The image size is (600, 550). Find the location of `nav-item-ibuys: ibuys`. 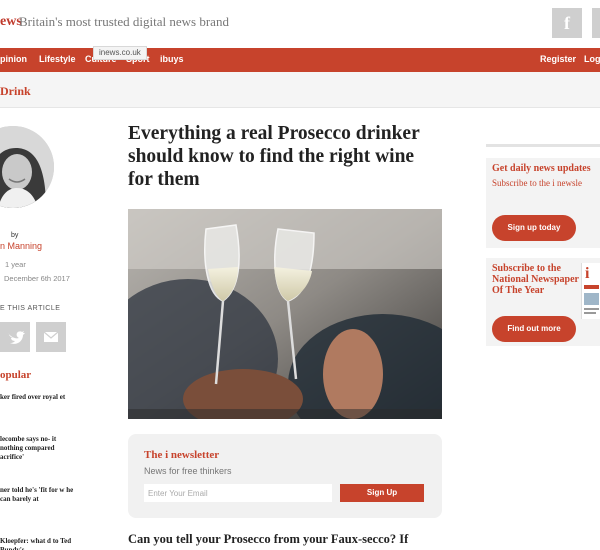

nav-item-ibuys: ibuys is located at coordinates (172, 59).